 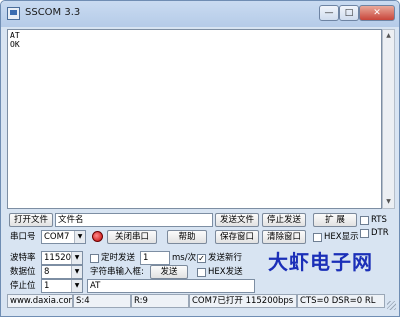 I want to click on interval-unit: ms/次, so click(x=184, y=258).